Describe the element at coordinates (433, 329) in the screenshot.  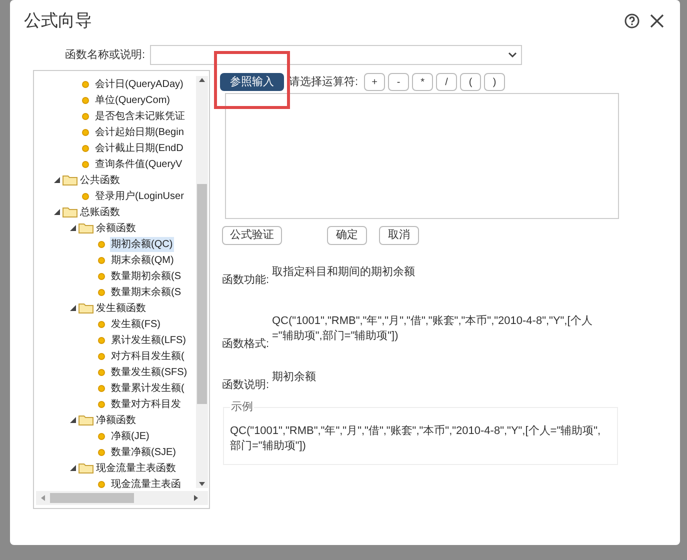
I see `info-value: QC("1001","RMB","年","月","借","账套","本币","2010-4-8","Y",[个人="辅助项",部门="辅助项"])` at that location.